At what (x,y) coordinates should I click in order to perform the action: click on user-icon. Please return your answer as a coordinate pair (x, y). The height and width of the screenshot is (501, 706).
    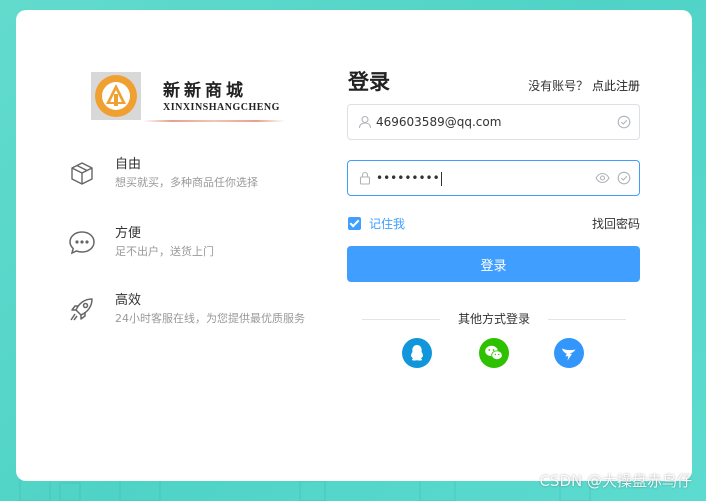
    Looking at the image, I should click on (365, 122).